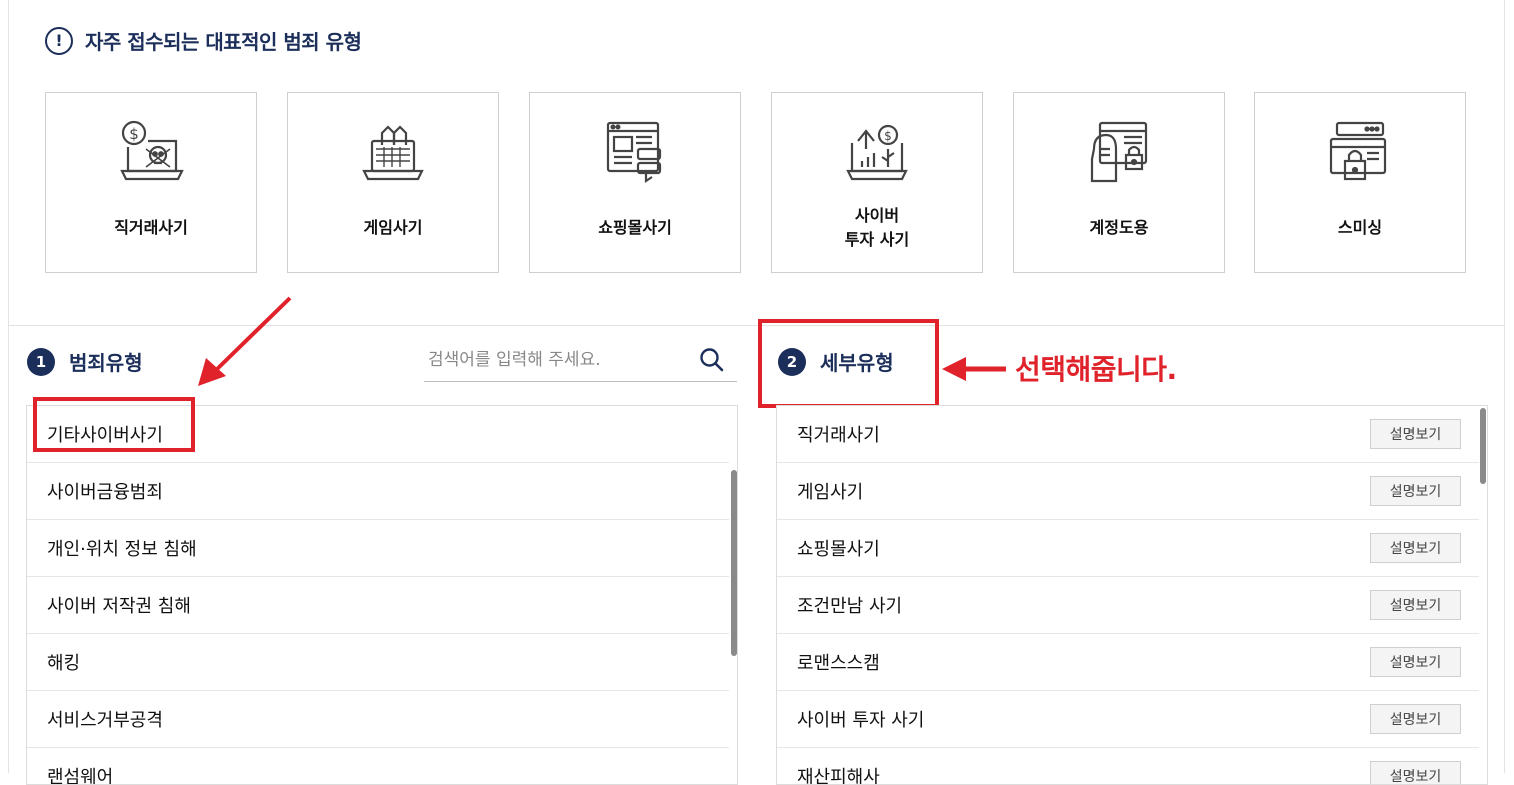 The width and height of the screenshot is (1514, 785). Describe the element at coordinates (106, 363) in the screenshot. I see `crime-type-title: 범죄유형` at that location.